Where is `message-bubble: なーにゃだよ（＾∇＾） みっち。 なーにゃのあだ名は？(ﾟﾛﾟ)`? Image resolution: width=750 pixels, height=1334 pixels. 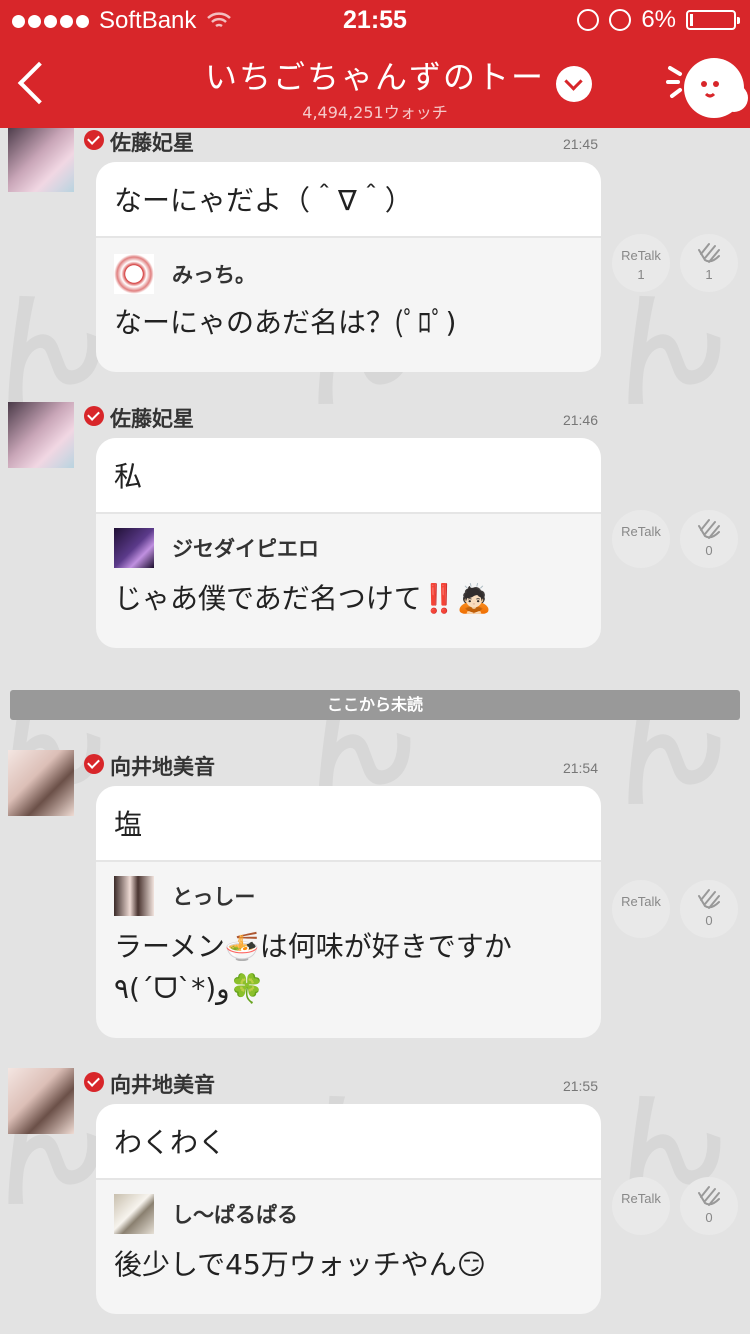
message-bubble: なーにゃだよ（＾∇＾） みっち。 なーにゃのあだ名は？(ﾟﾛﾟ) is located at coordinates (348, 267).